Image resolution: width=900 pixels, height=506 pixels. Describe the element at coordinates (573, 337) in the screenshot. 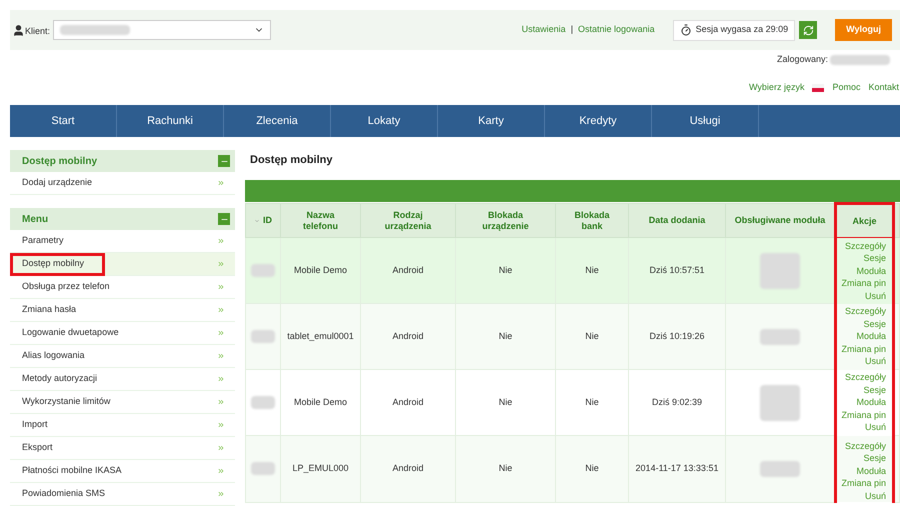

I see `table-row: tablet_emul0001 Android Nie Nie Dziś 10:19:26 Szczegóły Sesje Moduła Zmiana pin Usuń` at that location.